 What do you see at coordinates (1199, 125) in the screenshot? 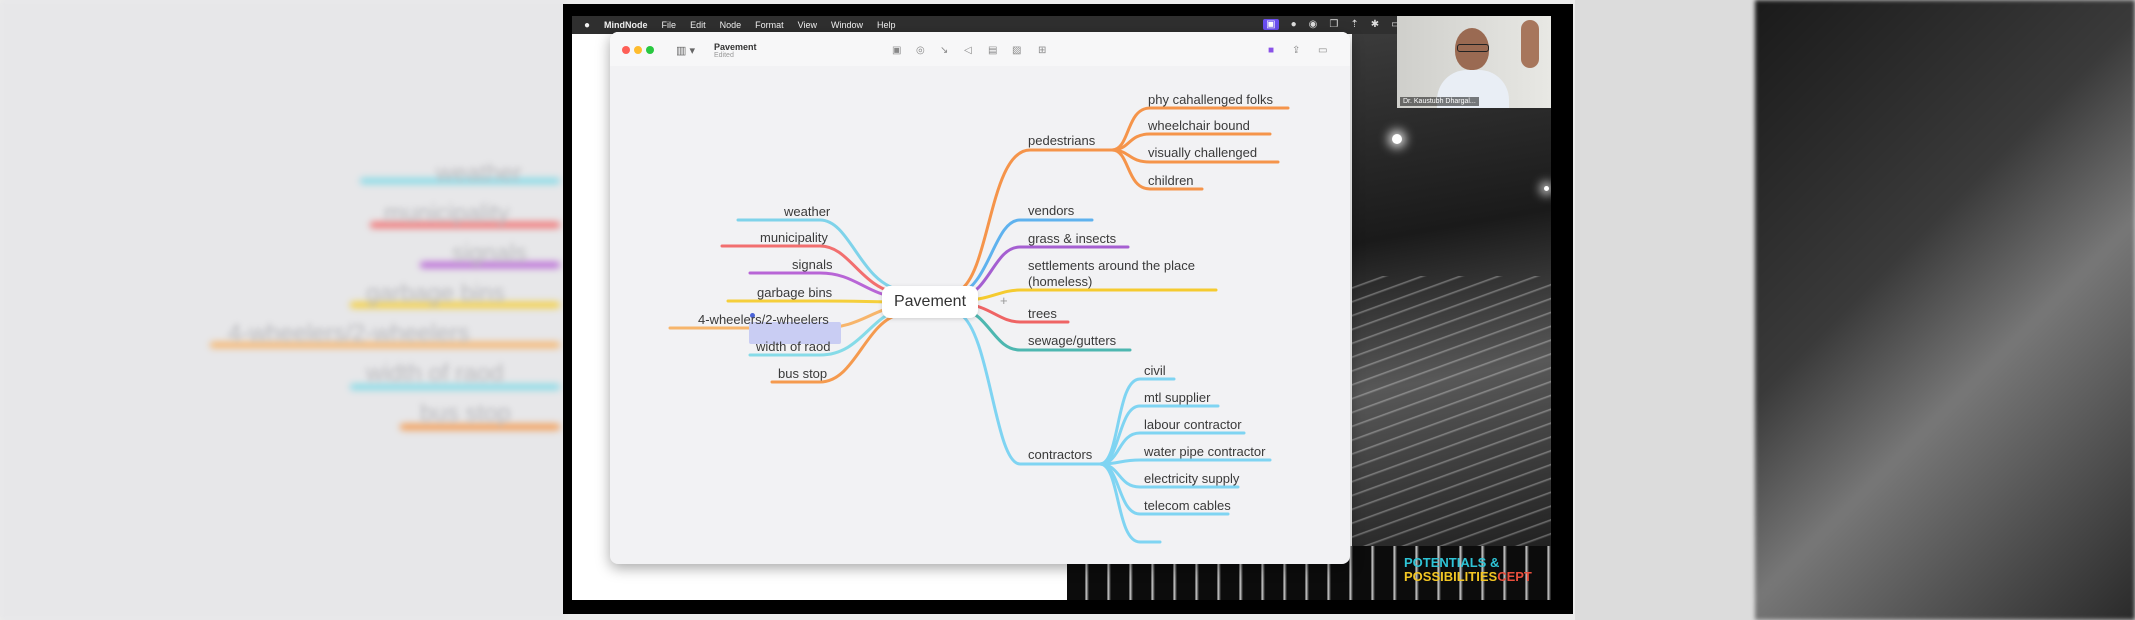
I see `node-wheelchair: wheelchair bound` at bounding box center [1199, 125].